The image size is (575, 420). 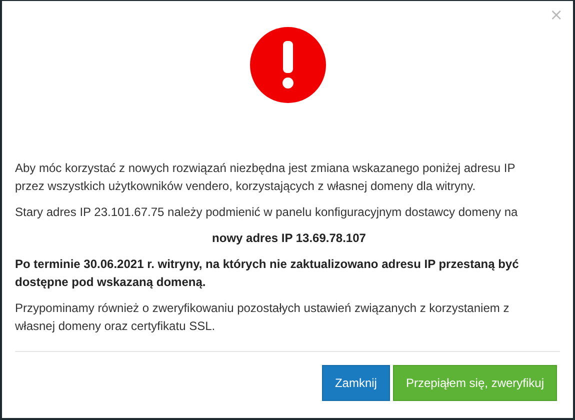 I want to click on warning-icon, so click(x=288, y=65).